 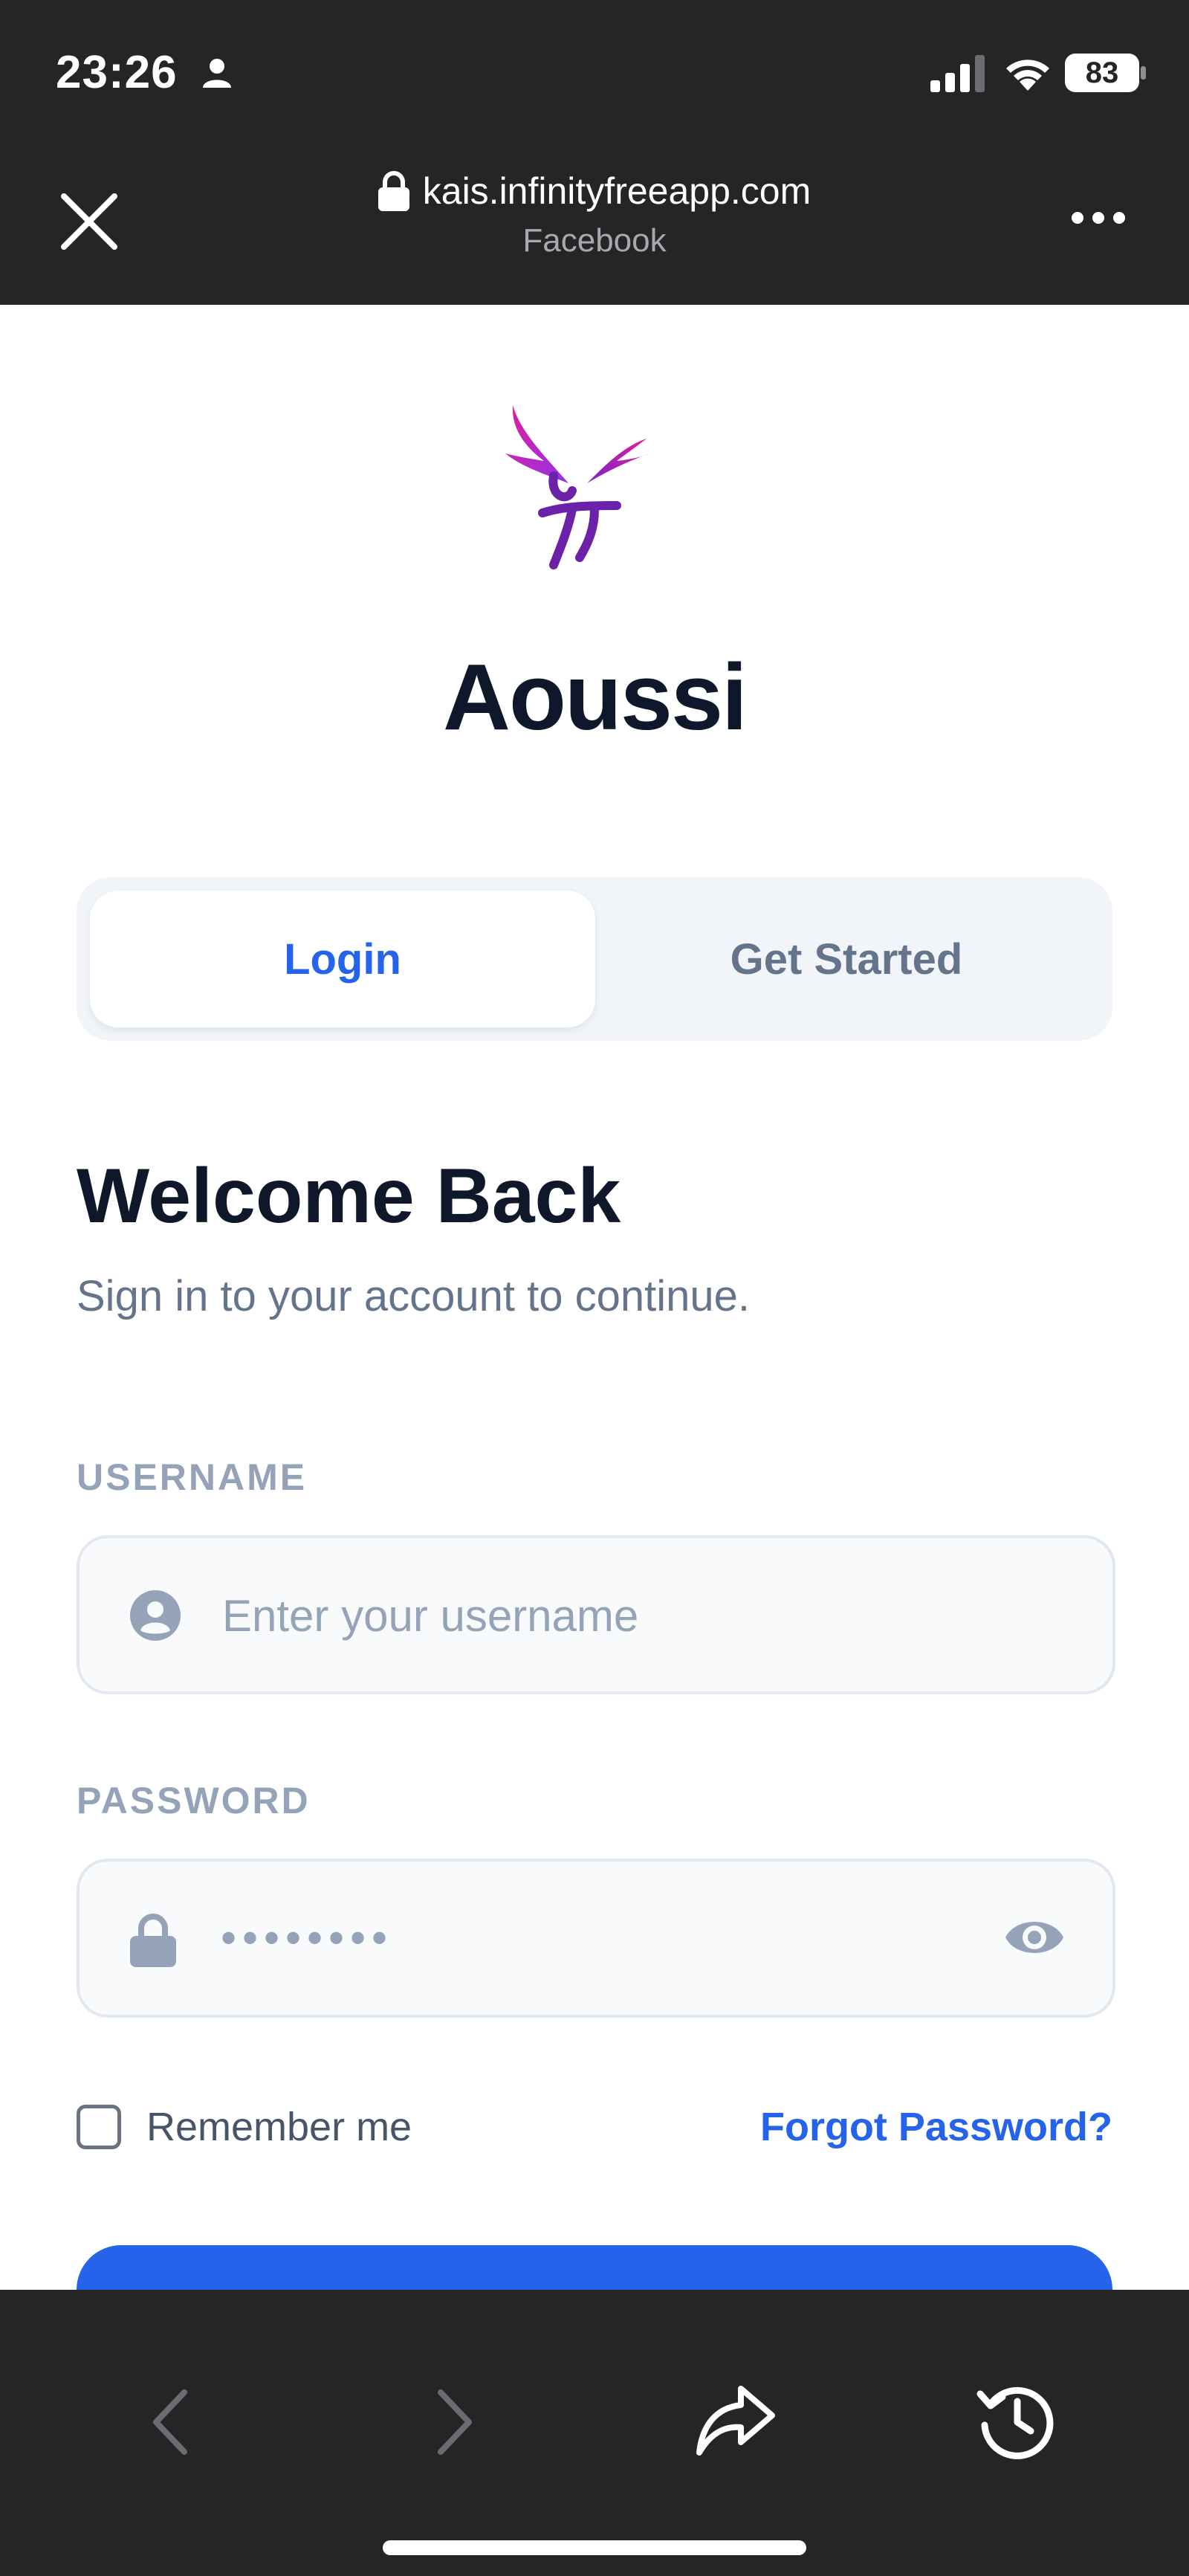 I want to click on tab-get-started: Get Started, so click(x=846, y=959).